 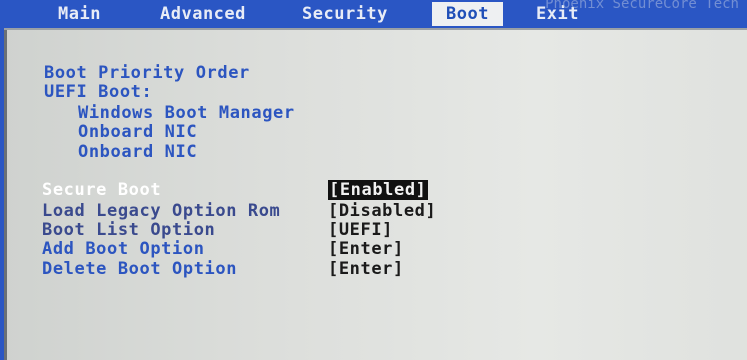 I want to click on secure-boot-value: [Enabled], so click(x=378, y=190).